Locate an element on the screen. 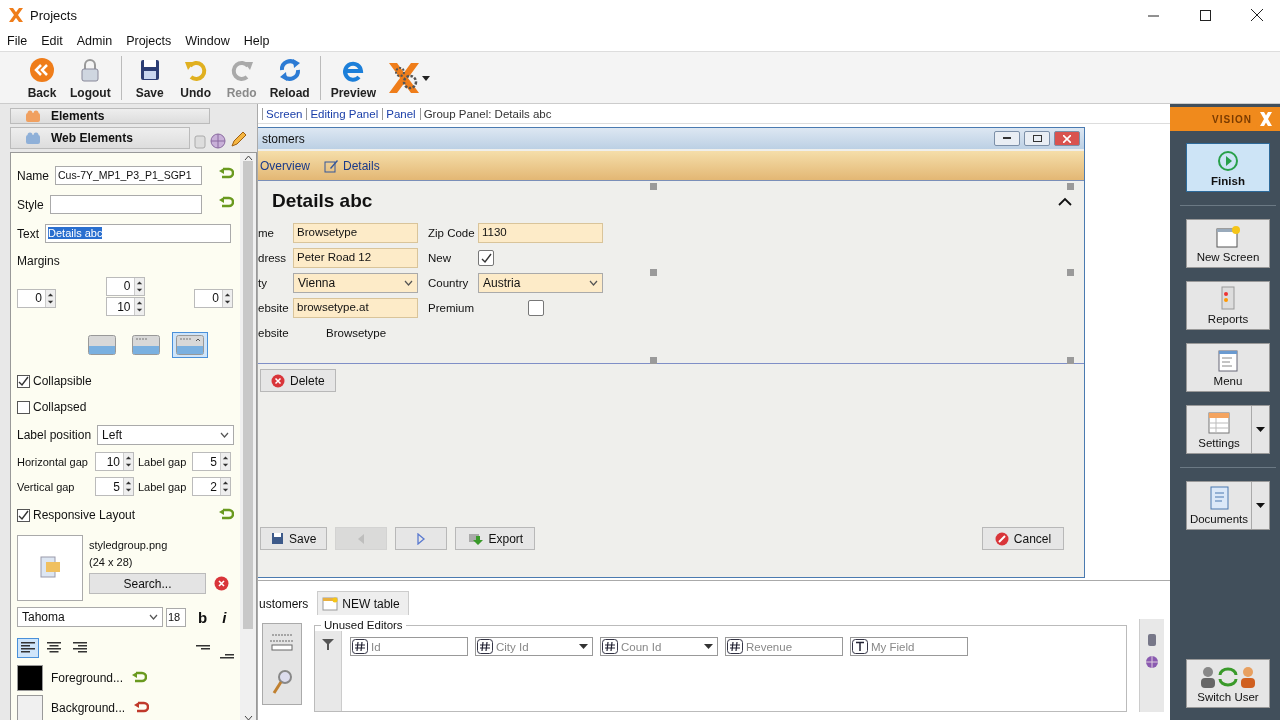 The height and width of the screenshot is (720, 1280). form-title: stomers is located at coordinates (284, 138).